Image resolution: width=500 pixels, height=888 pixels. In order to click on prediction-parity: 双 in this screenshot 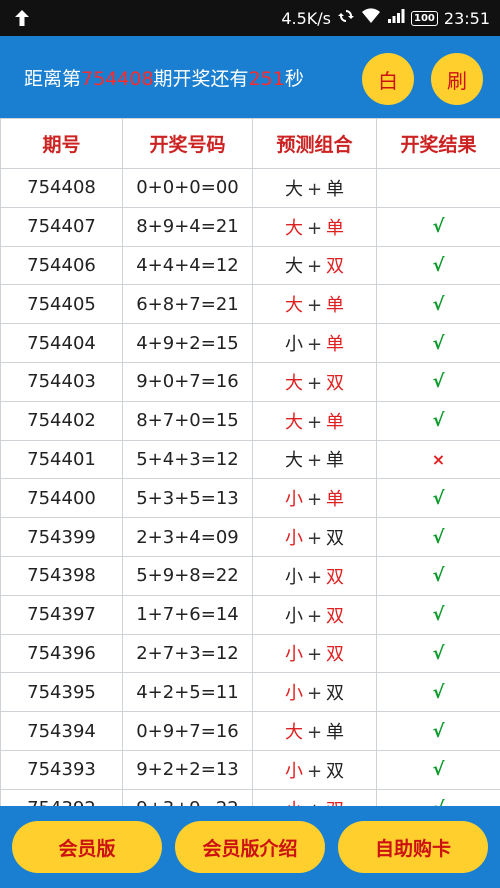, I will do `click(335, 616)`.